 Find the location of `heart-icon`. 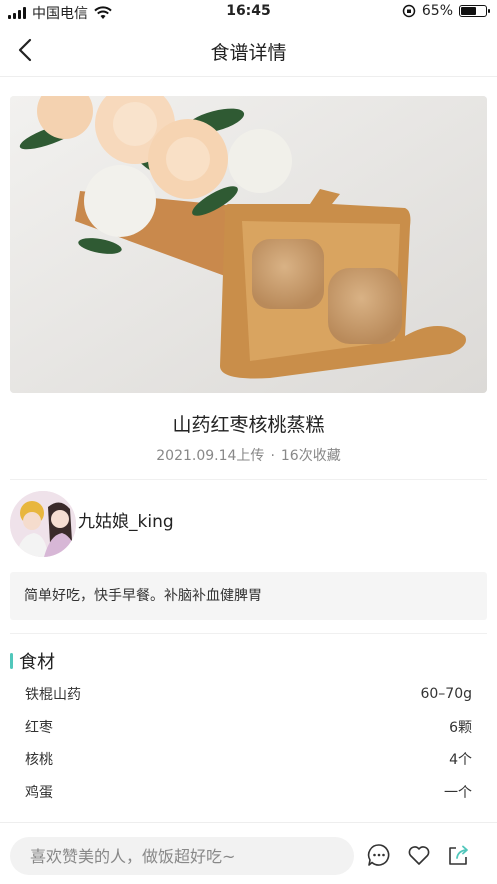

heart-icon is located at coordinates (419, 855).